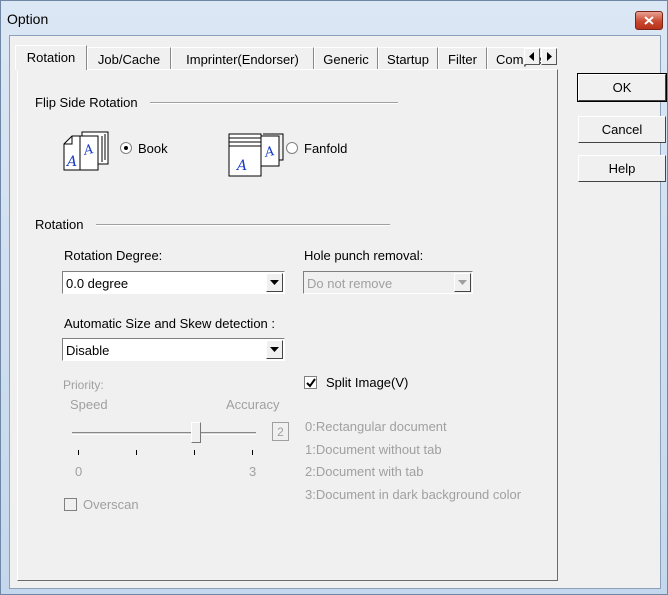  I want to click on auto-detection-select: Disable, so click(173, 349).